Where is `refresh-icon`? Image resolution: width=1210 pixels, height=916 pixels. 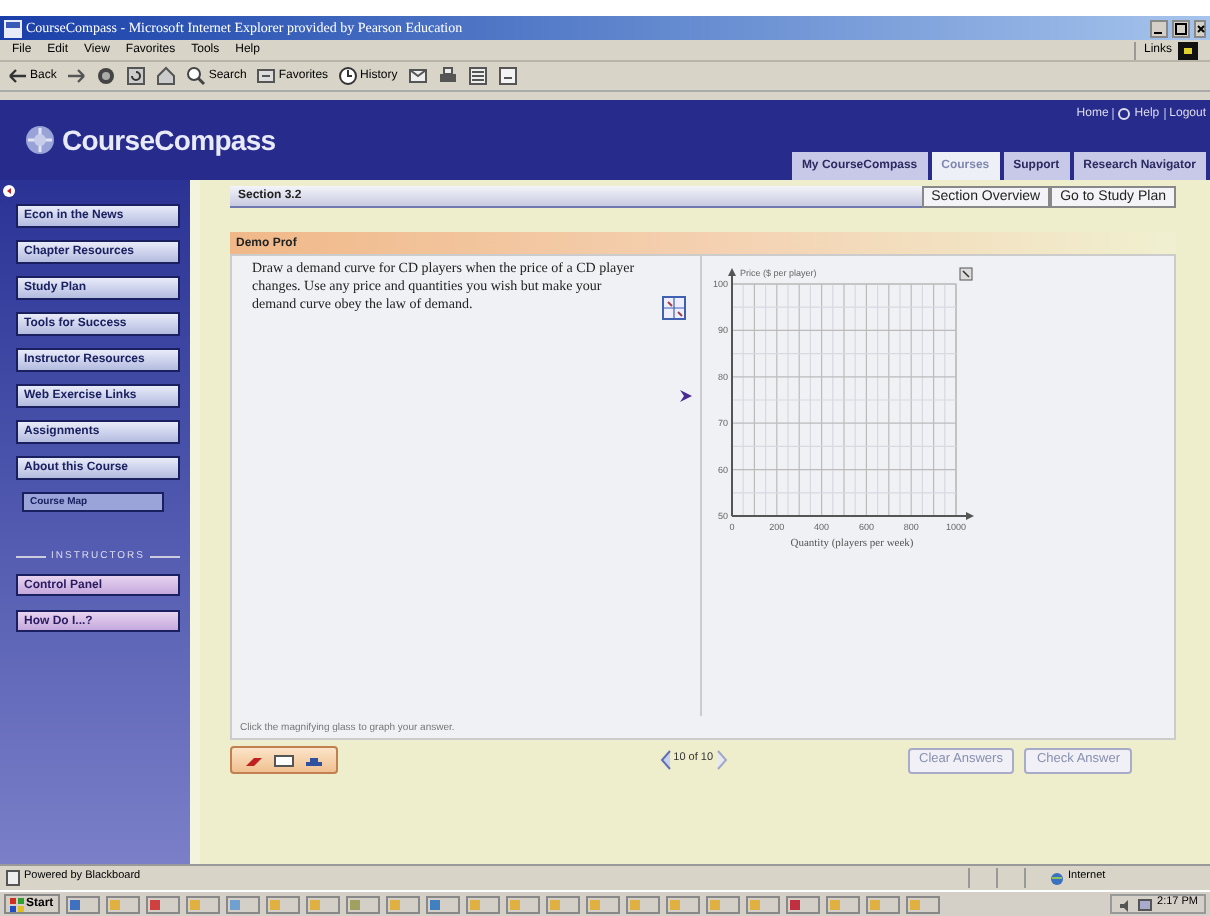
refresh-icon is located at coordinates (136, 76).